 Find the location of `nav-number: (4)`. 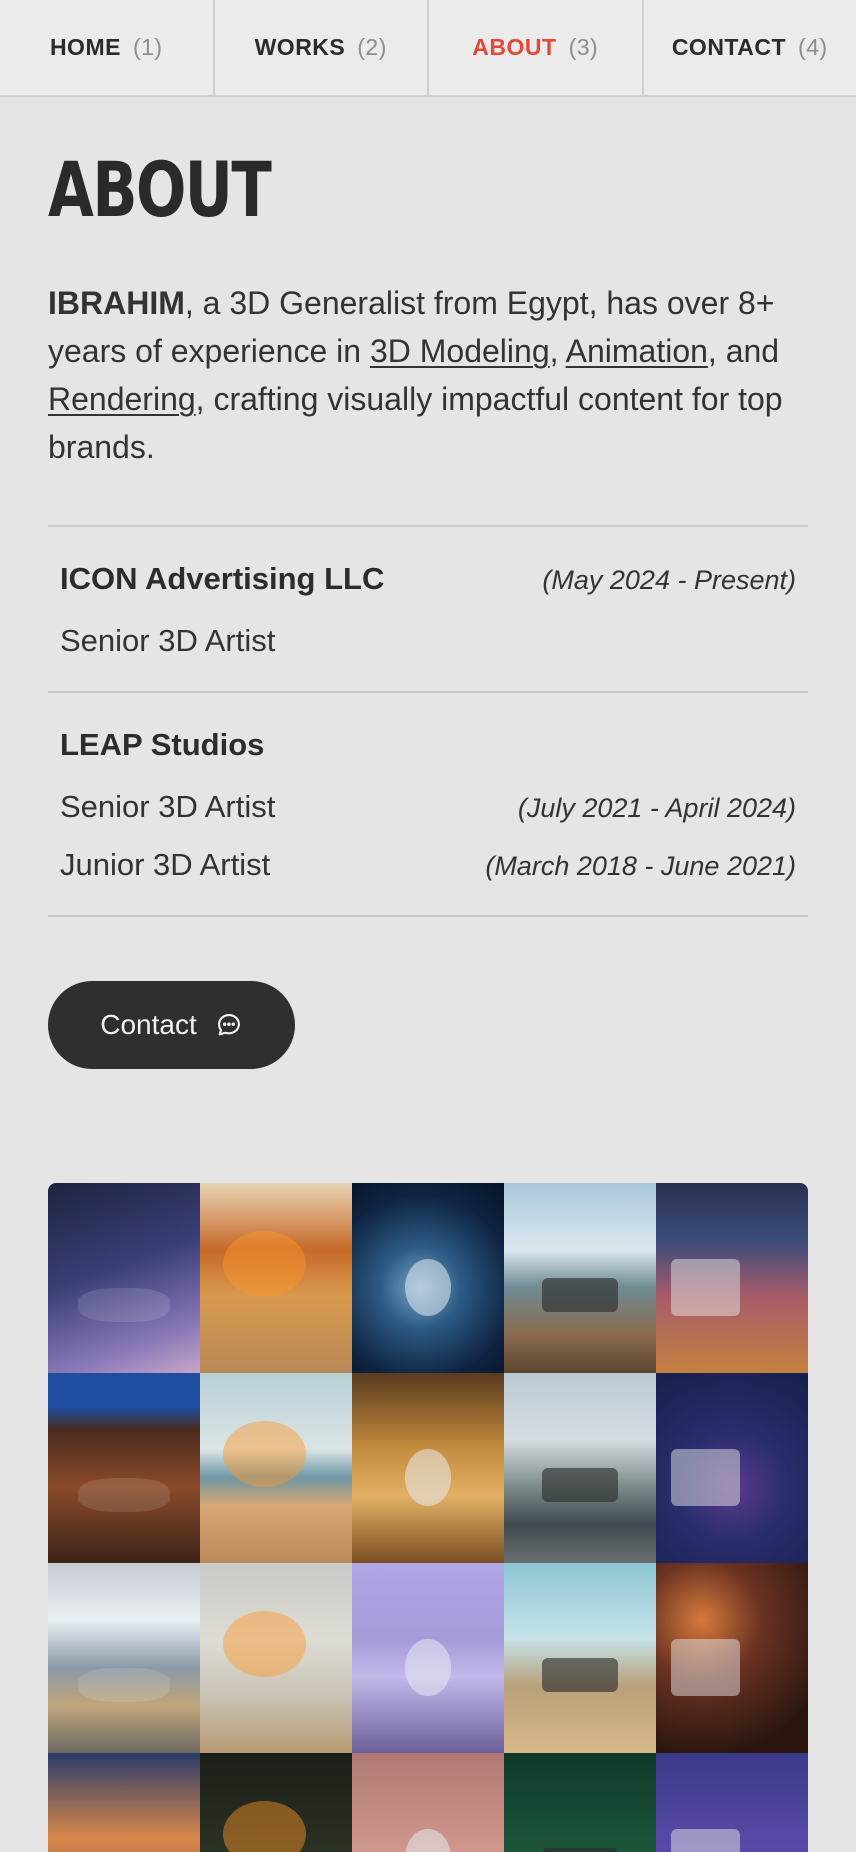

nav-number: (4) is located at coordinates (813, 47).